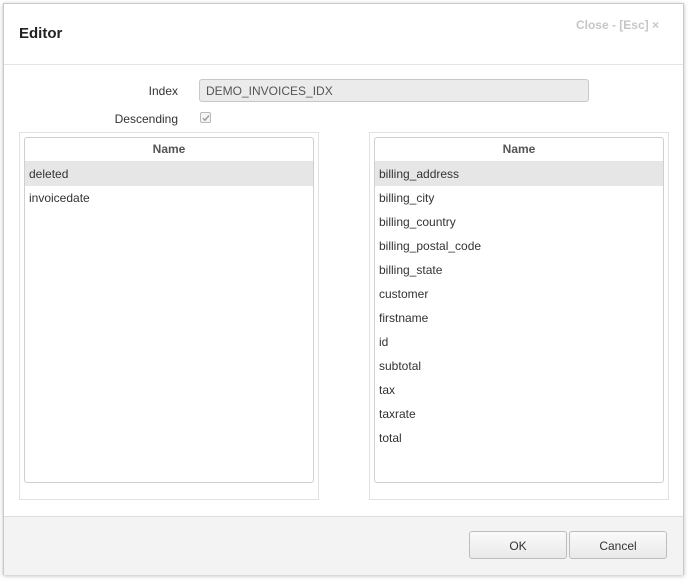 This screenshot has height=581, width=689. I want to click on descending-checkbox, so click(205, 117).